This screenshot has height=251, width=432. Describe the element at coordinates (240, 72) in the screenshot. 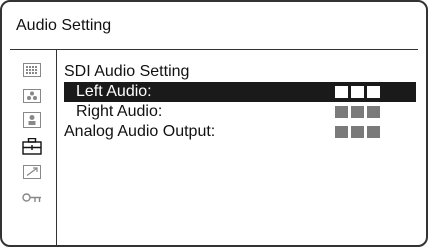

I see `section-heading-sdi-audio: SDI Audio Setting` at that location.